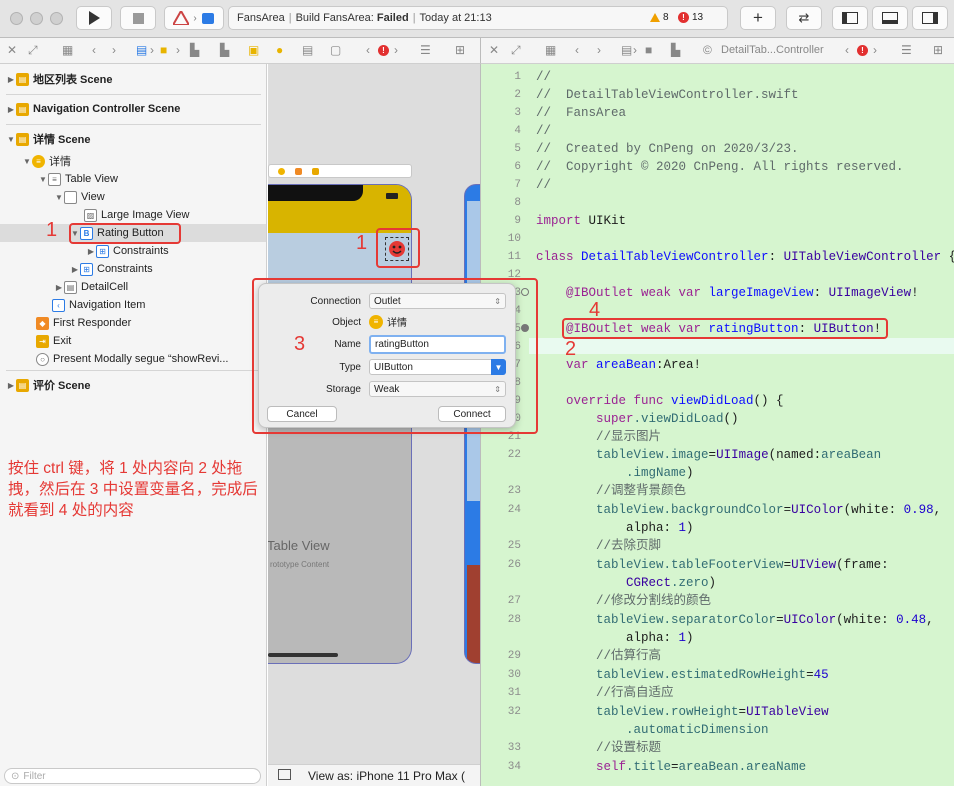 The height and width of the screenshot is (786, 954). Describe the element at coordinates (133, 269) in the screenshot. I see `outline-row-constraints: ▶ ⊞ Constraints` at that location.